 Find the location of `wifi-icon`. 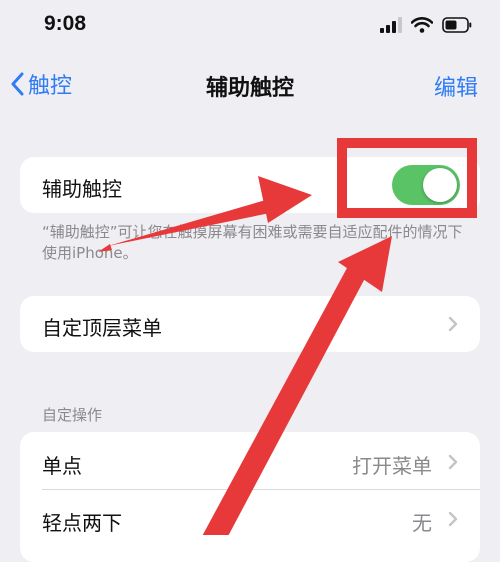

wifi-icon is located at coordinates (422, 25).